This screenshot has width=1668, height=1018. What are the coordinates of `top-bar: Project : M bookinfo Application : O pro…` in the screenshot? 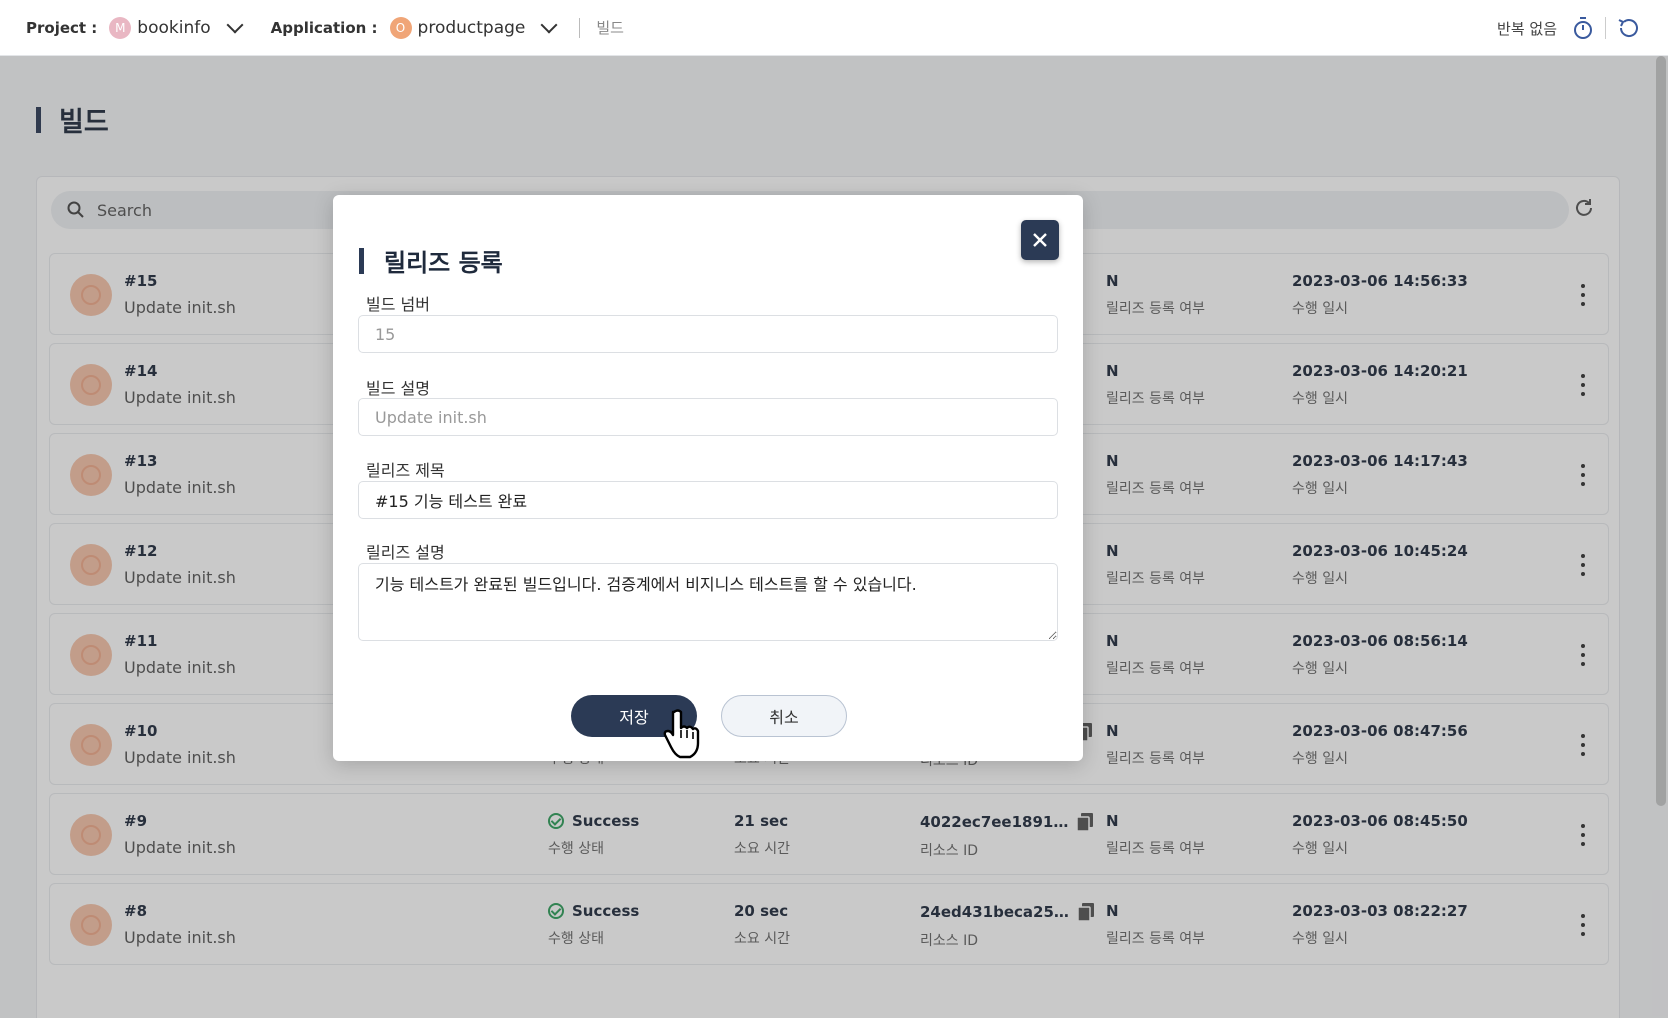 It's located at (834, 28).